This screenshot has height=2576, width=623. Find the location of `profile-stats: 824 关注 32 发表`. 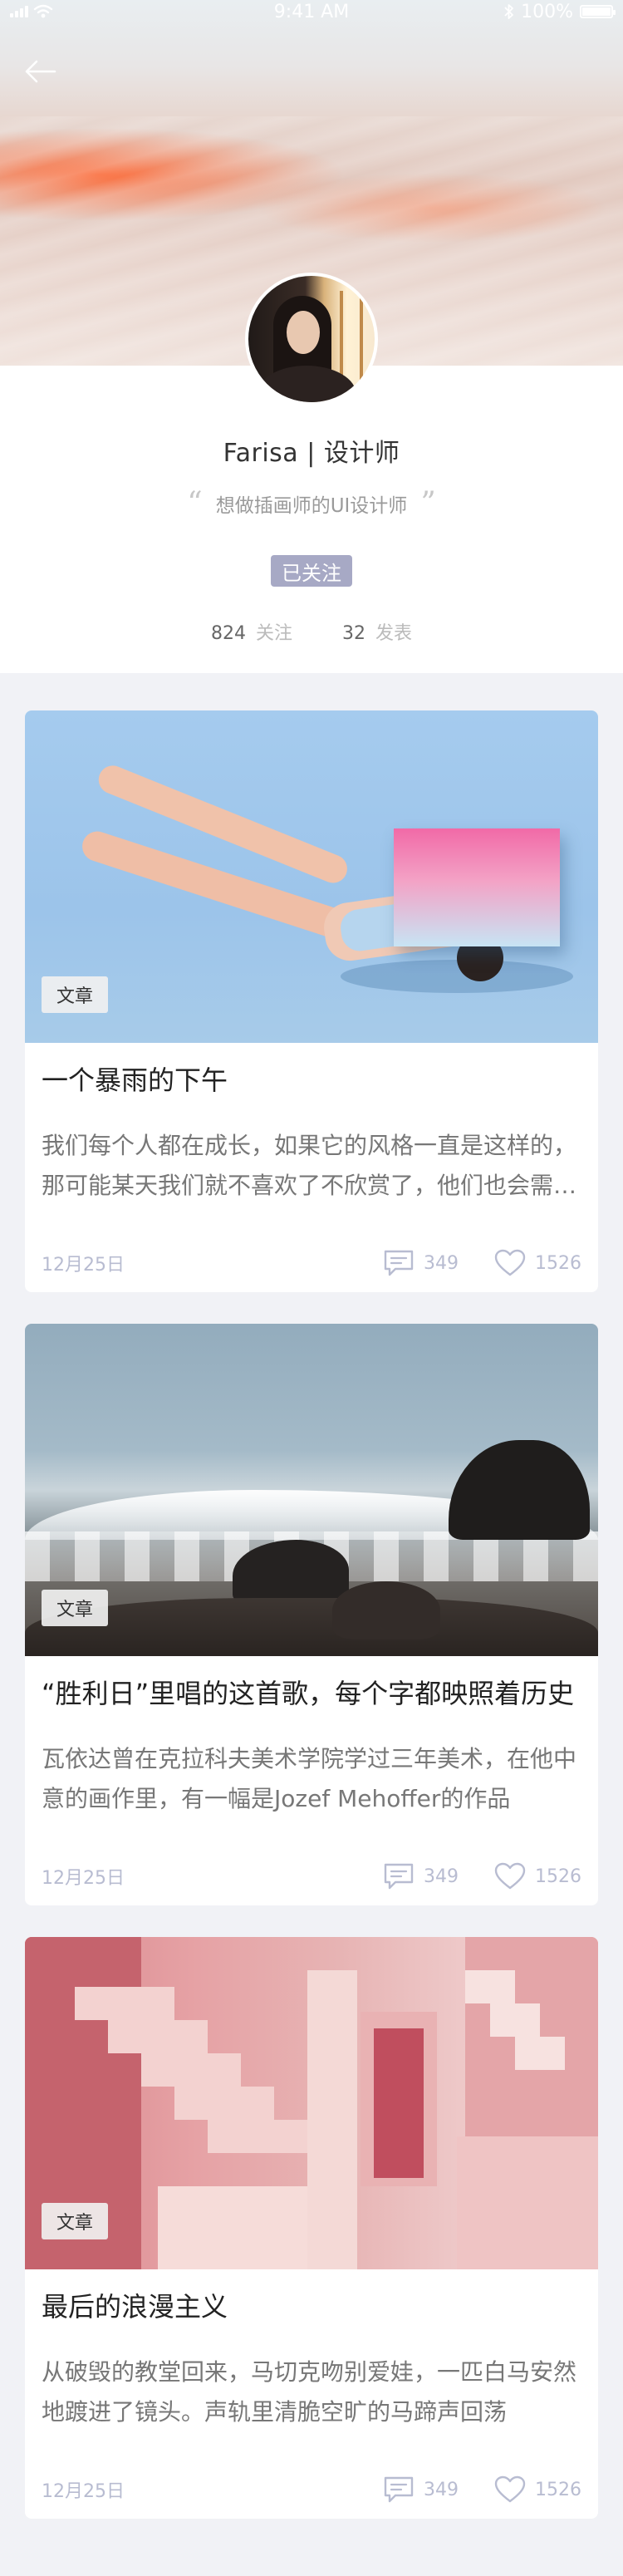

profile-stats: 824 关注 32 发表 is located at coordinates (311, 631).